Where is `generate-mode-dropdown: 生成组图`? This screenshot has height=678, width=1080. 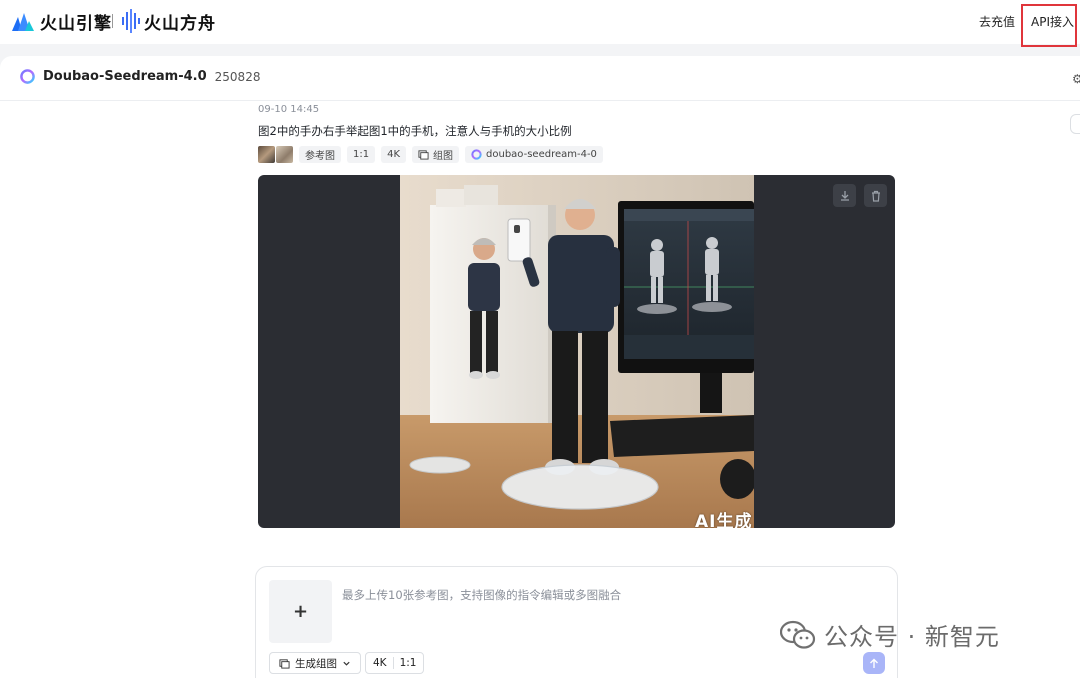 generate-mode-dropdown: 生成组图 is located at coordinates (315, 663).